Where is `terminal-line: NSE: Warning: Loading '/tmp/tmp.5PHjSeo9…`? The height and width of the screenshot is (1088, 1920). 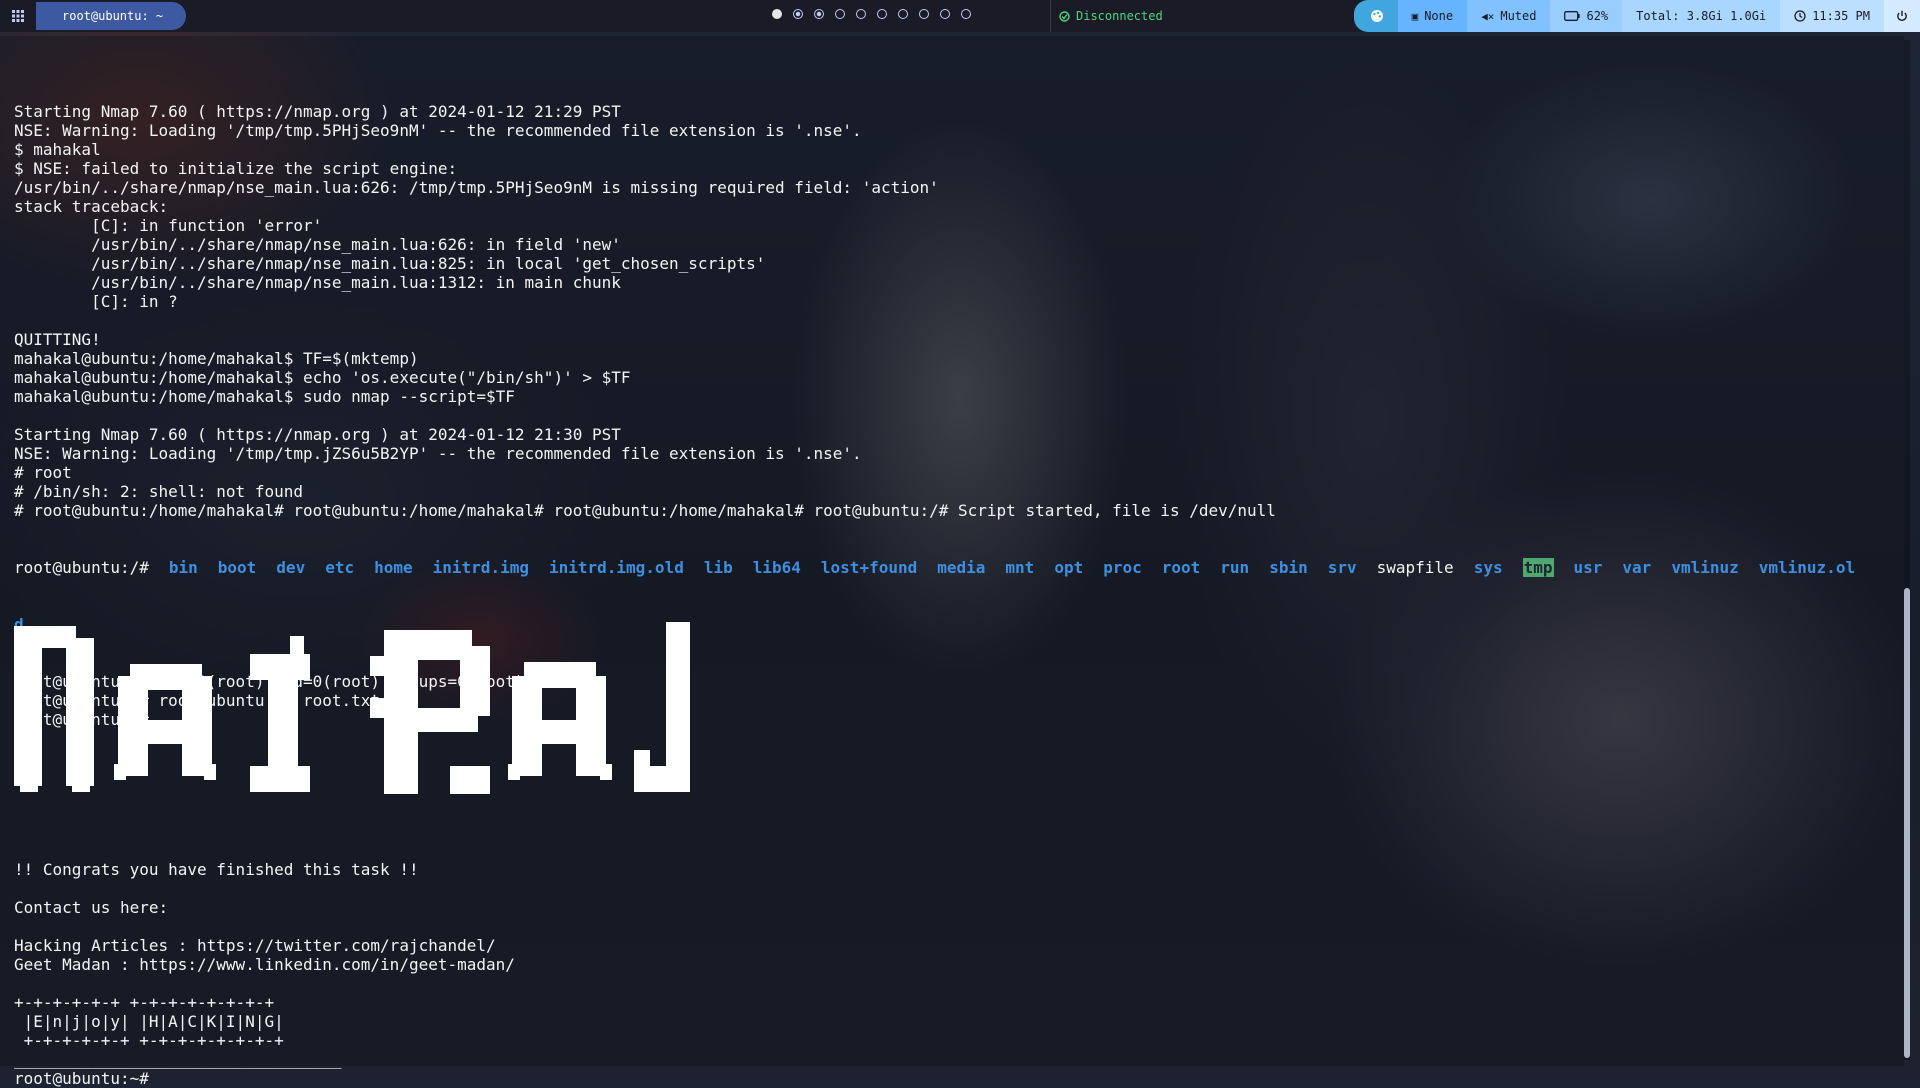 terminal-line: NSE: Warning: Loading '/tmp/tmp.5PHjSeo9… is located at coordinates (438, 130).